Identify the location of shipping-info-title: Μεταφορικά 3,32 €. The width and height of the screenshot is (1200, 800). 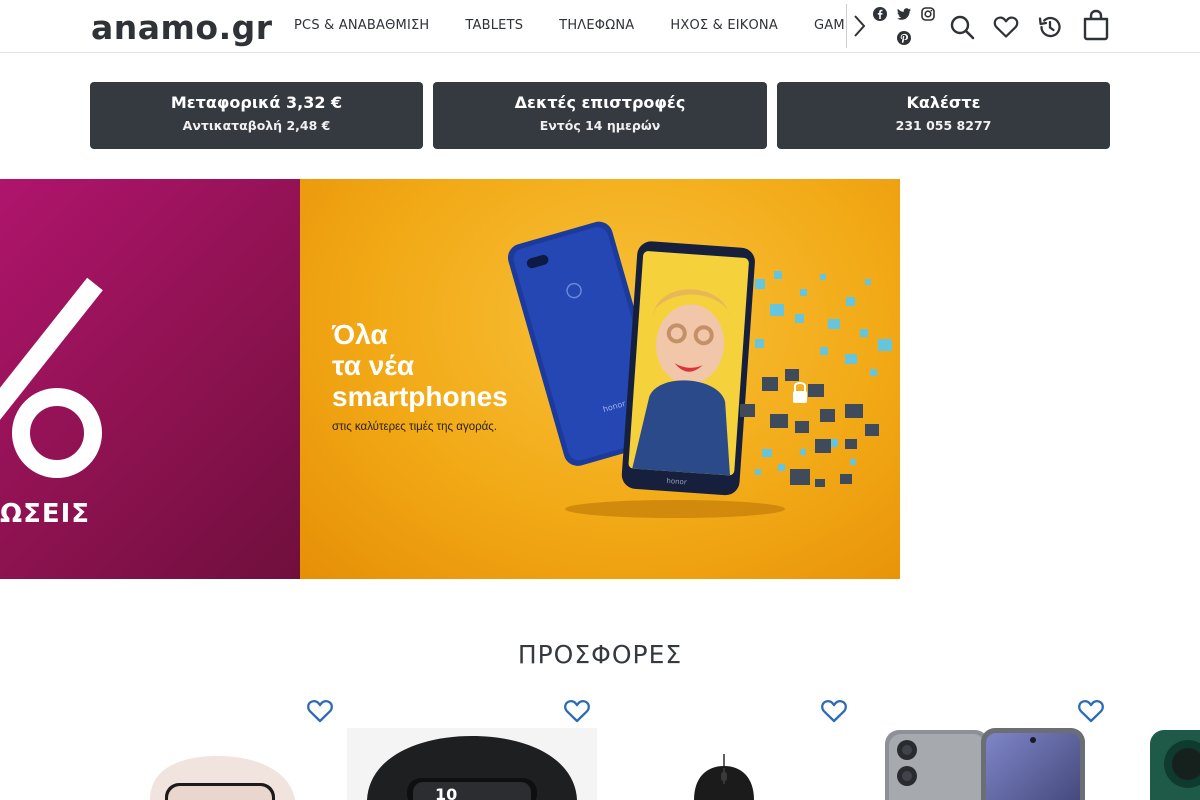
(256, 102).